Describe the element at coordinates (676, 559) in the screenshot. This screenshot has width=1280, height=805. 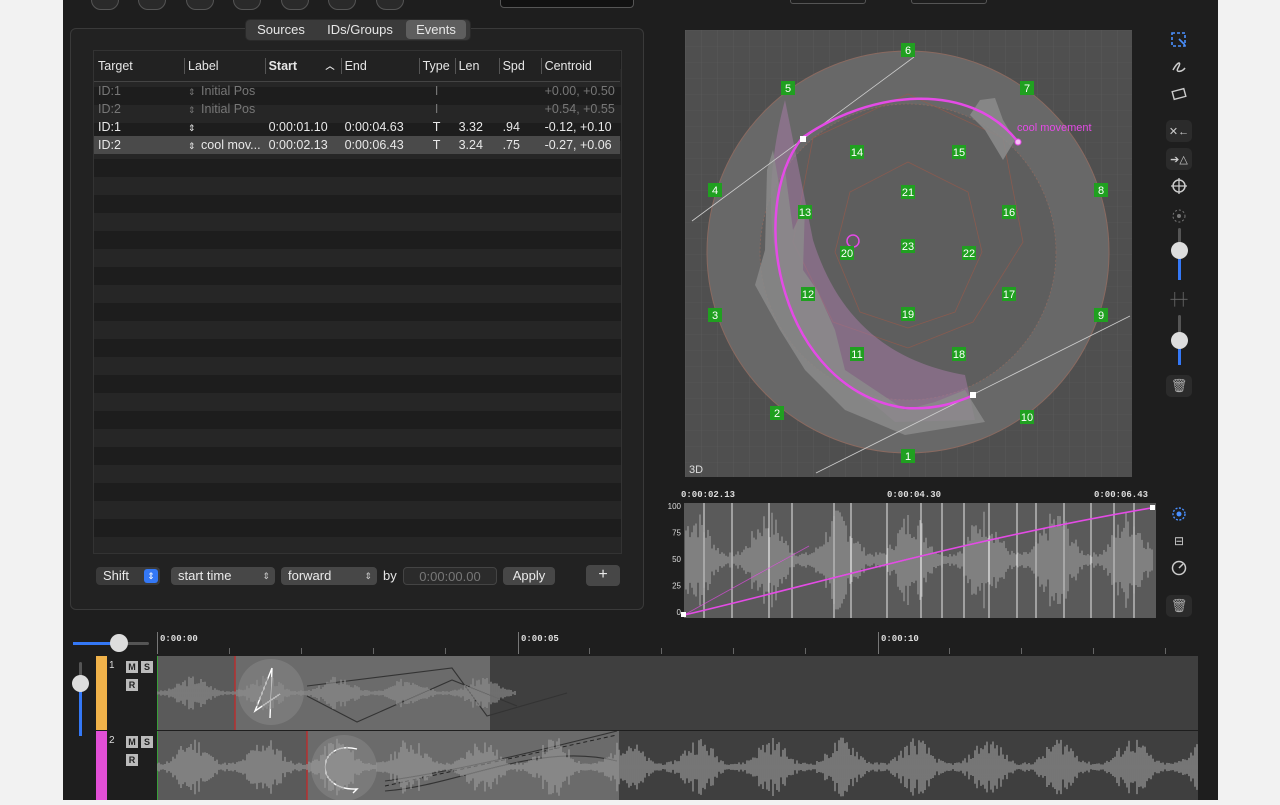
I see `y-tick-label: 50` at that location.